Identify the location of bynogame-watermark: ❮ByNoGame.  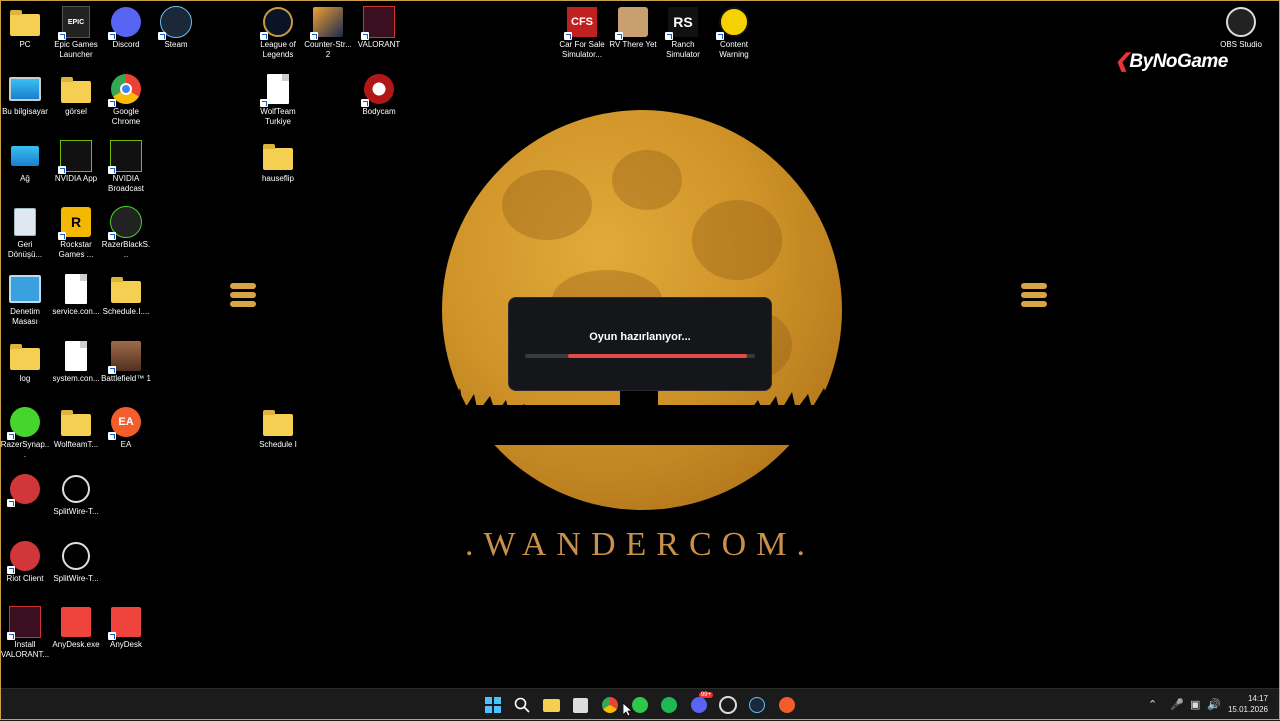
(1171, 61).